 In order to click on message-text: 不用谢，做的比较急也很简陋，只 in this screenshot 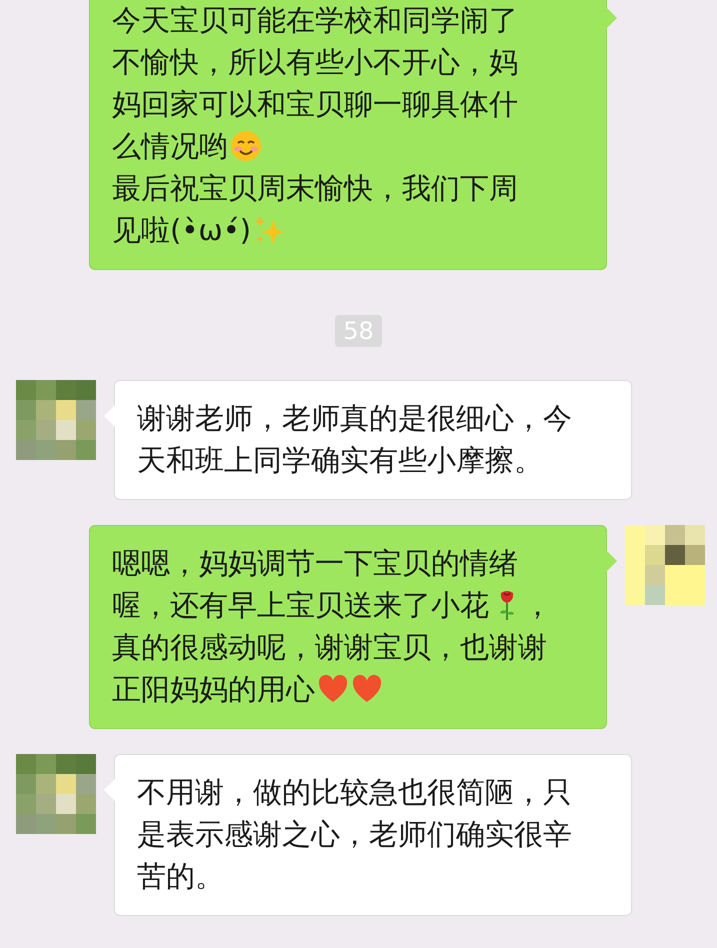, I will do `click(354, 792)`.